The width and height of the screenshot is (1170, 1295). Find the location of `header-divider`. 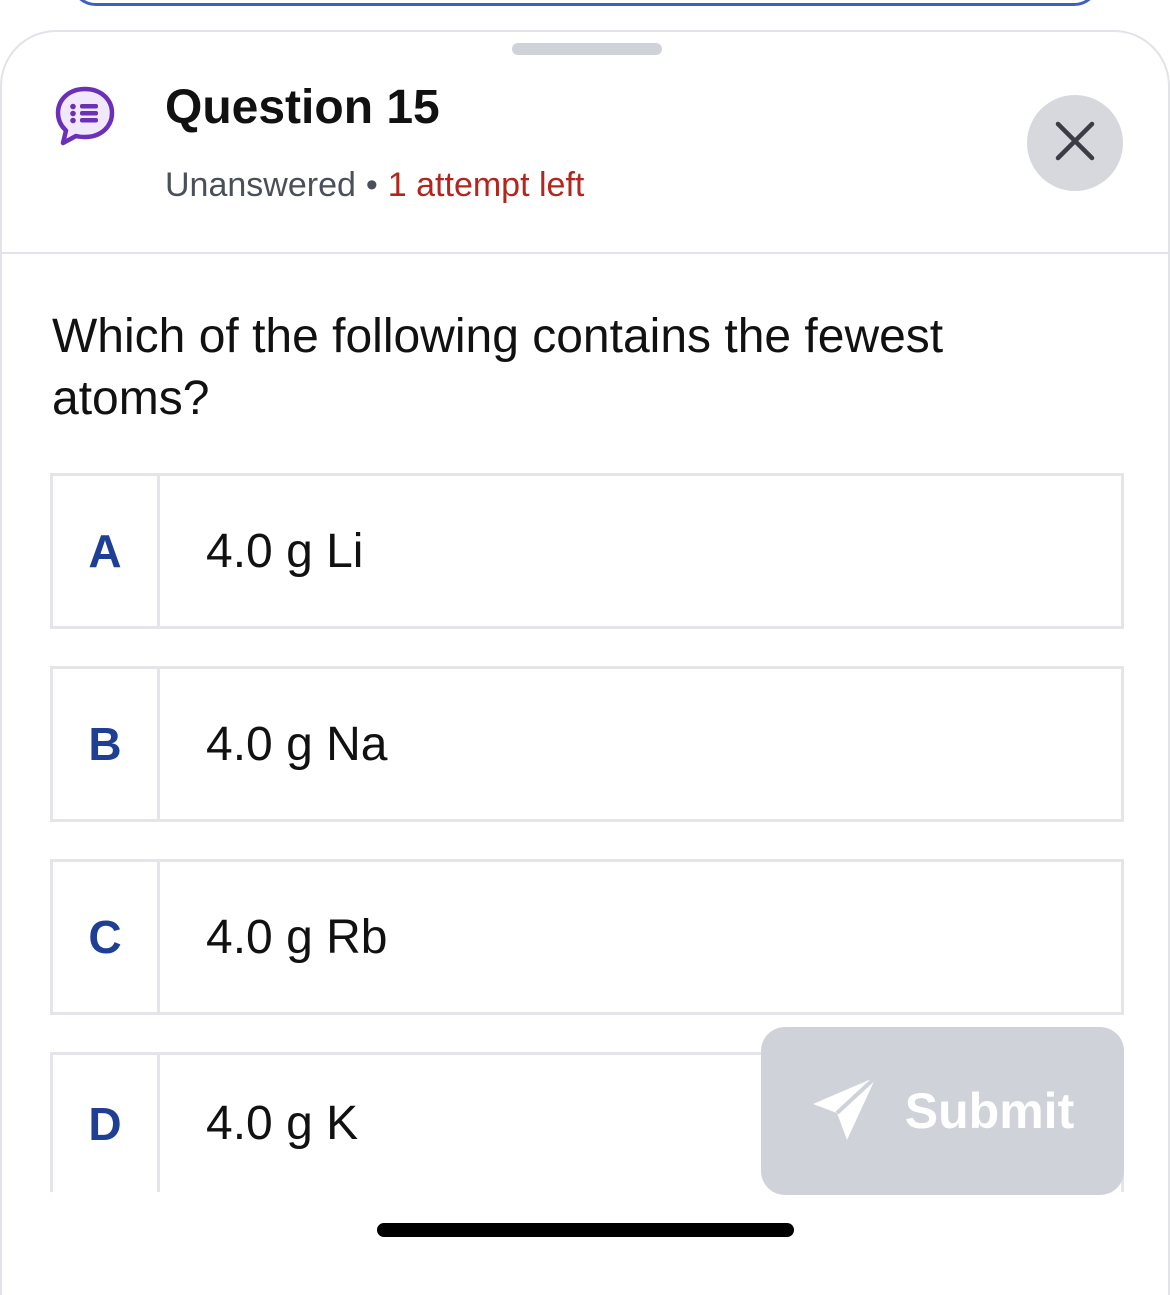

header-divider is located at coordinates (585, 253).